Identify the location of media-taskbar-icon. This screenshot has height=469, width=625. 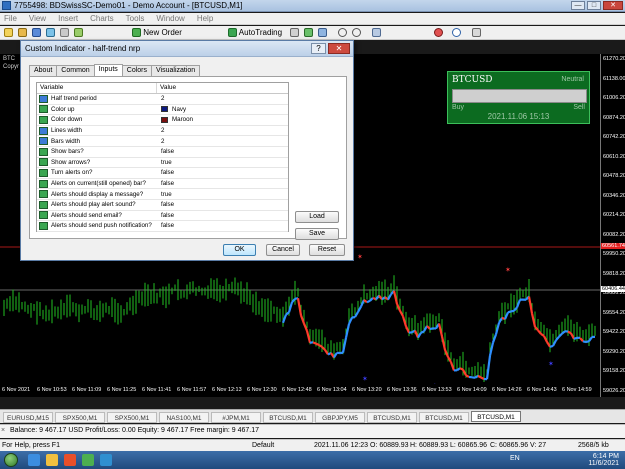
(70, 460).